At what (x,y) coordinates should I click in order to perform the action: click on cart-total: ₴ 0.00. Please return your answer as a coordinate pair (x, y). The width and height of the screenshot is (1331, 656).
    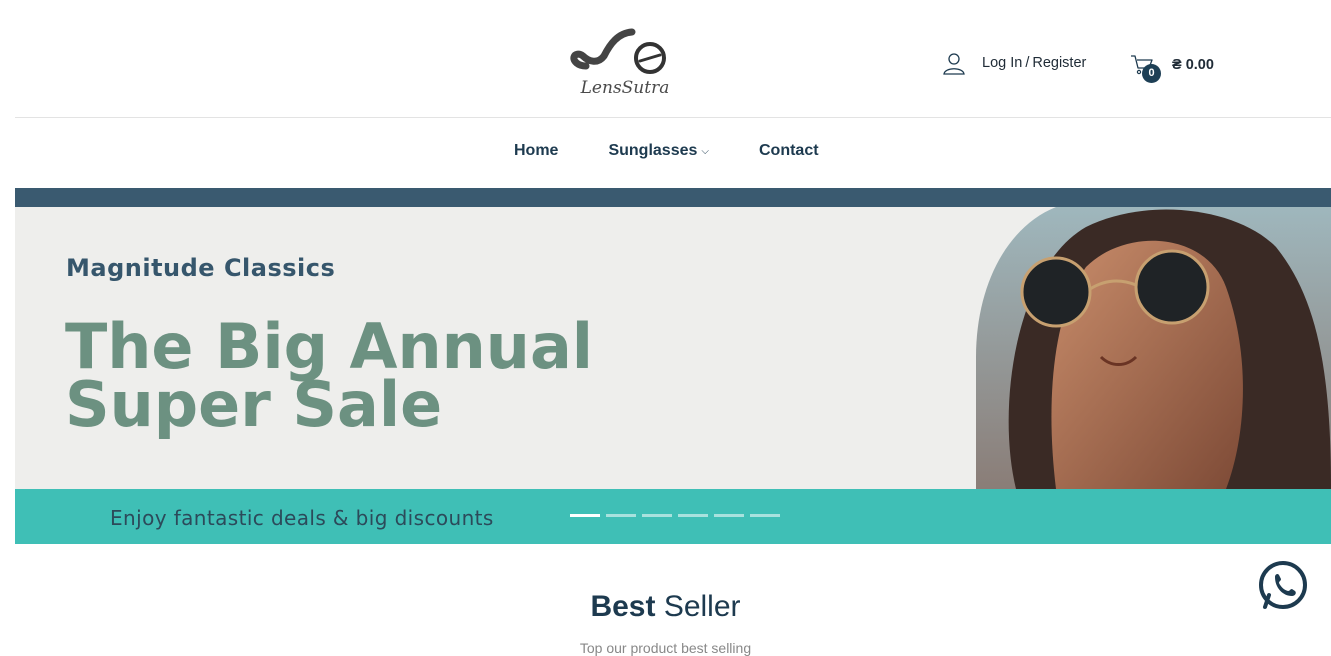
    Looking at the image, I should click on (1193, 65).